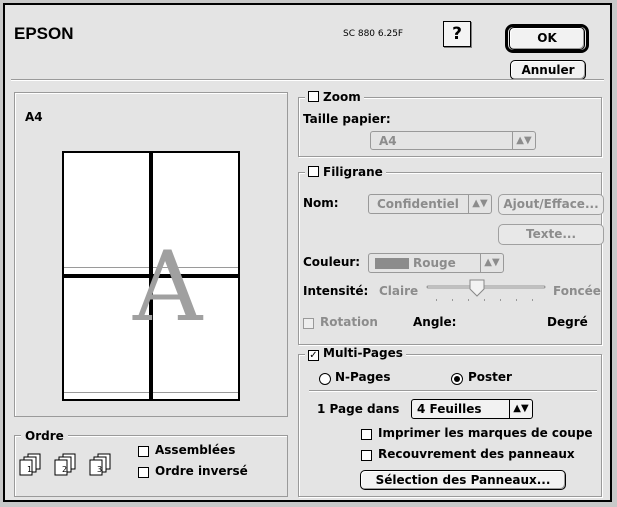 The width and height of the screenshot is (617, 507). Describe the element at coordinates (487, 292) in the screenshot. I see `intensity-slider` at that location.